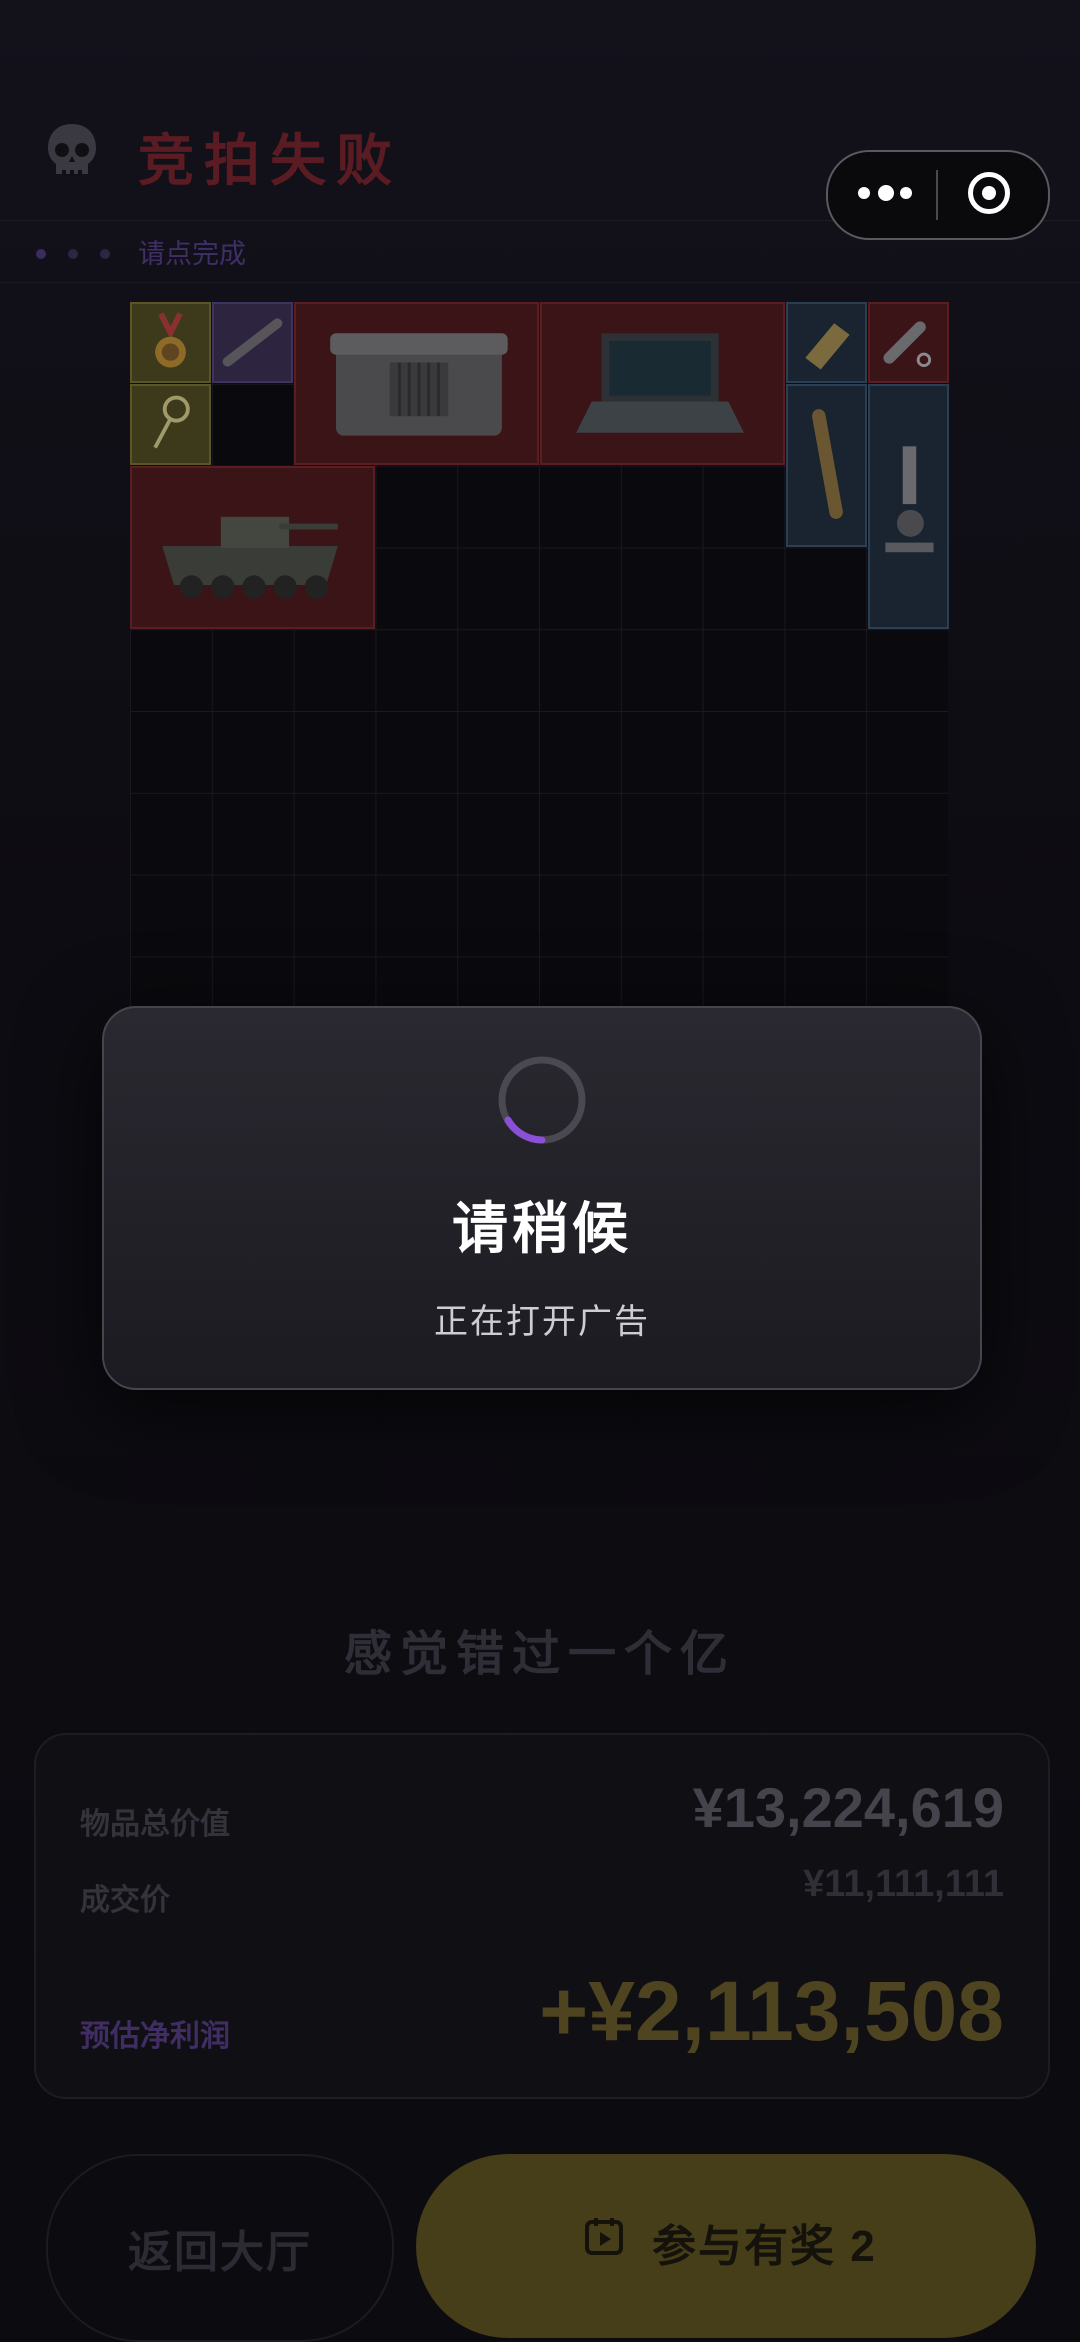 The image size is (1080, 2342). What do you see at coordinates (72, 150) in the screenshot?
I see `skull-icon` at bounding box center [72, 150].